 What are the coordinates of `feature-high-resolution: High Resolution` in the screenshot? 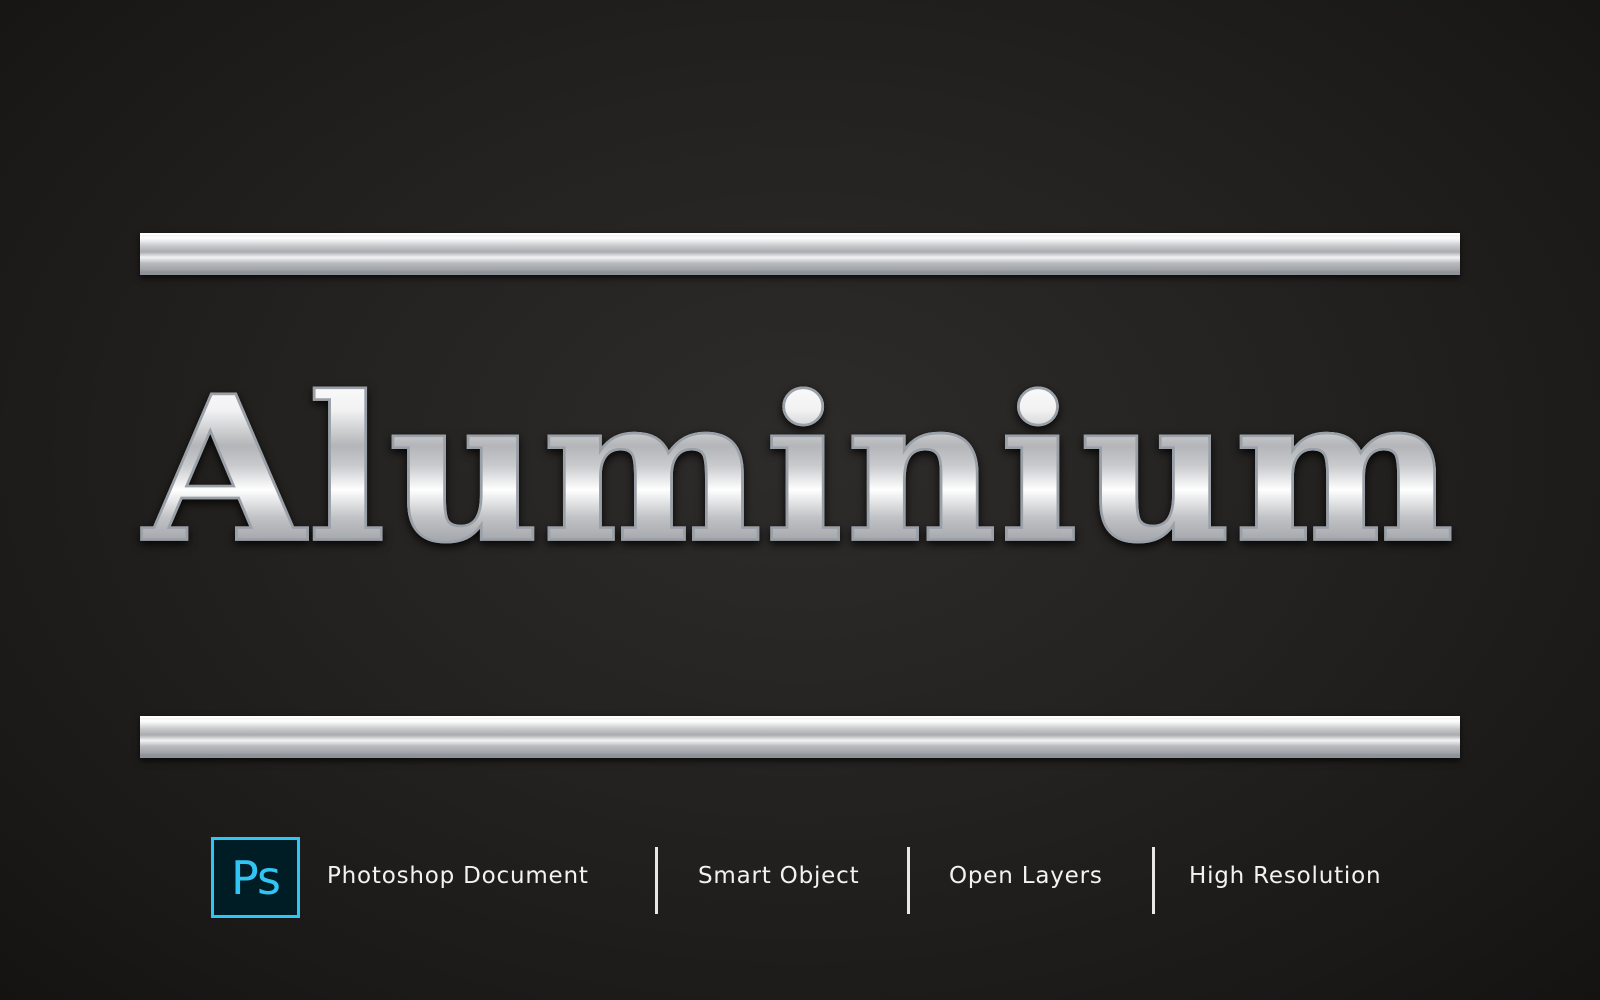 It's located at (1285, 876).